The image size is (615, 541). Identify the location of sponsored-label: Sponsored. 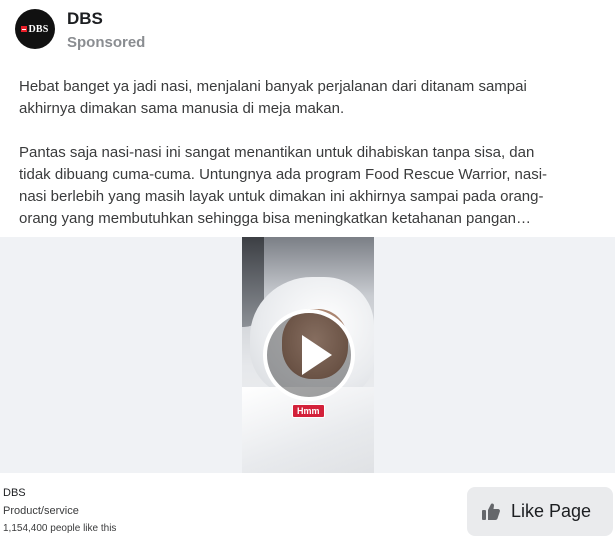
(106, 42).